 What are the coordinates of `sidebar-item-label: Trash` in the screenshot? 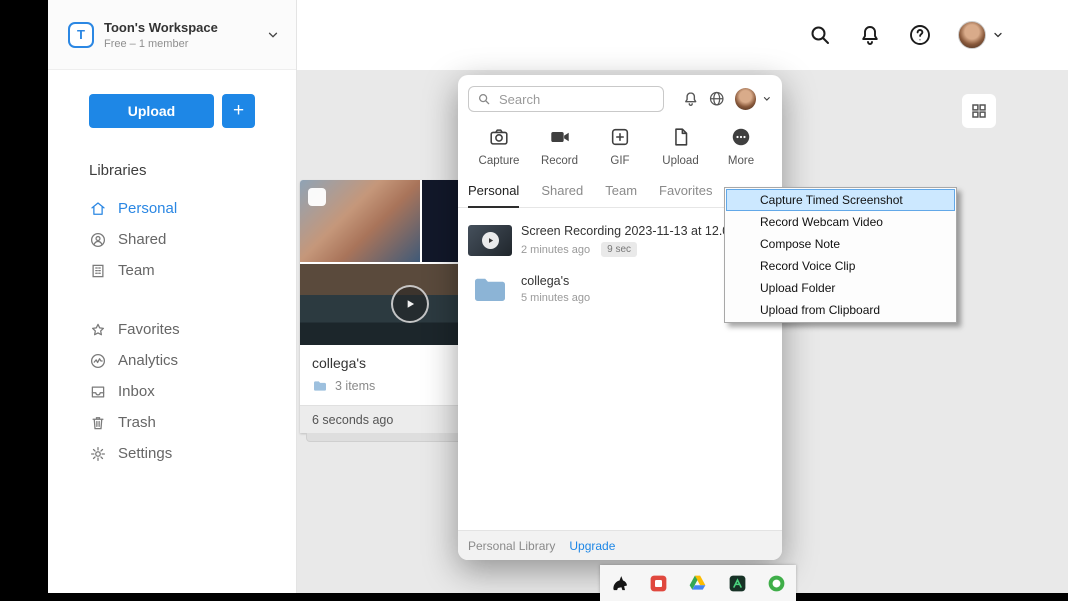 It's located at (137, 422).